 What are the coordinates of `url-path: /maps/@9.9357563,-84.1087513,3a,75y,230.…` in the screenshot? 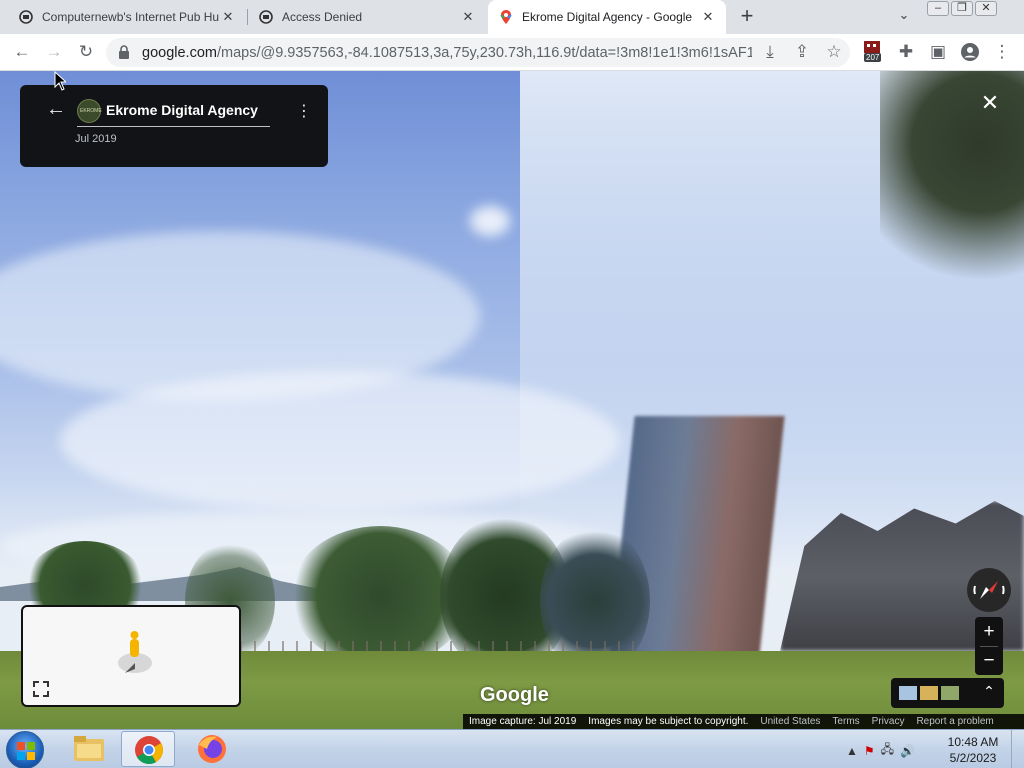 It's located at (484, 53).